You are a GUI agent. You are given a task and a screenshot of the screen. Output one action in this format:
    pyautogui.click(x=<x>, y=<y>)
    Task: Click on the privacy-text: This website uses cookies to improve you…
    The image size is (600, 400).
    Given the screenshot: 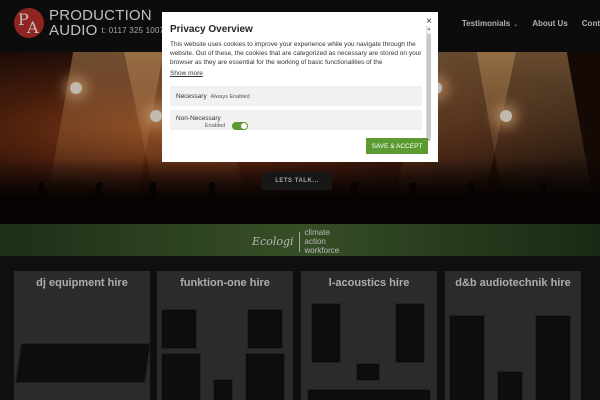 What is the action you would take?
    pyautogui.click(x=296, y=53)
    